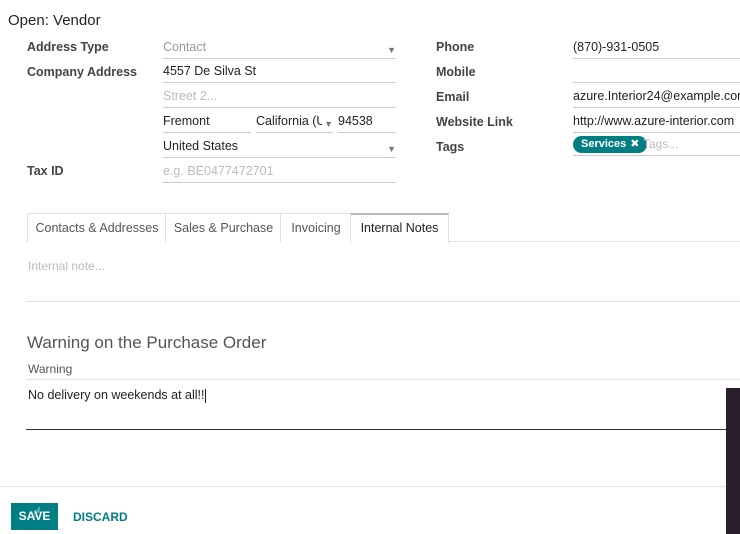 This screenshot has height=534, width=740. What do you see at coordinates (450, 147) in the screenshot?
I see `tags-label: Tags` at bounding box center [450, 147].